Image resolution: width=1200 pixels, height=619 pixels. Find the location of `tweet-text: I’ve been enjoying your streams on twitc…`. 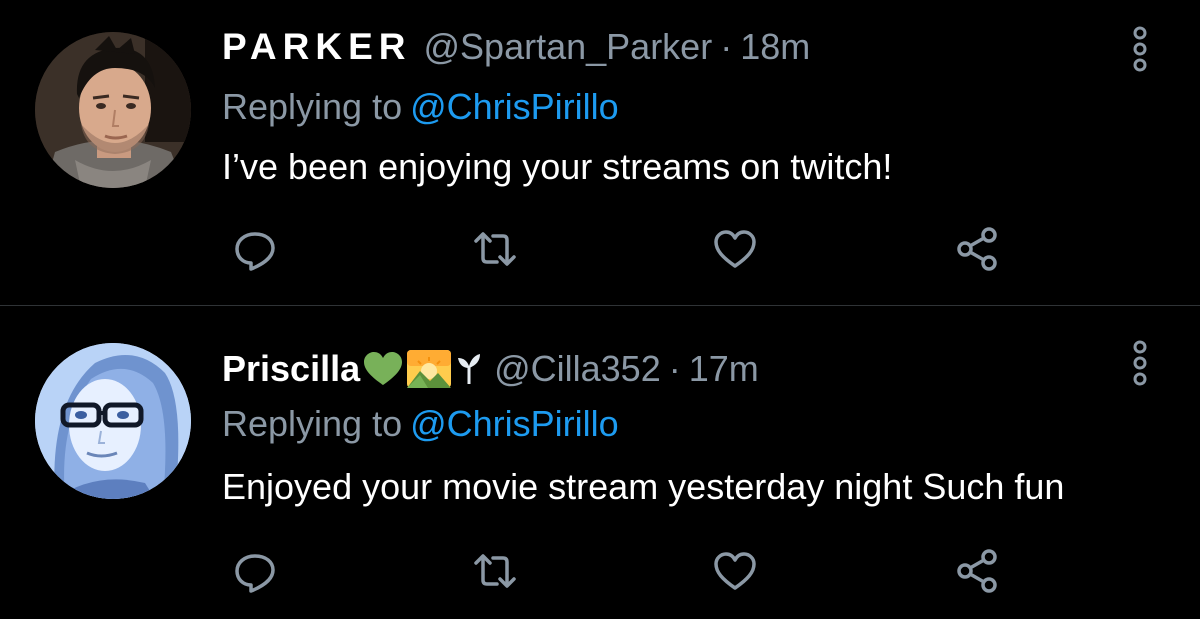

tweet-text: I’ve been enjoying your streams on twitc… is located at coordinates (557, 166).